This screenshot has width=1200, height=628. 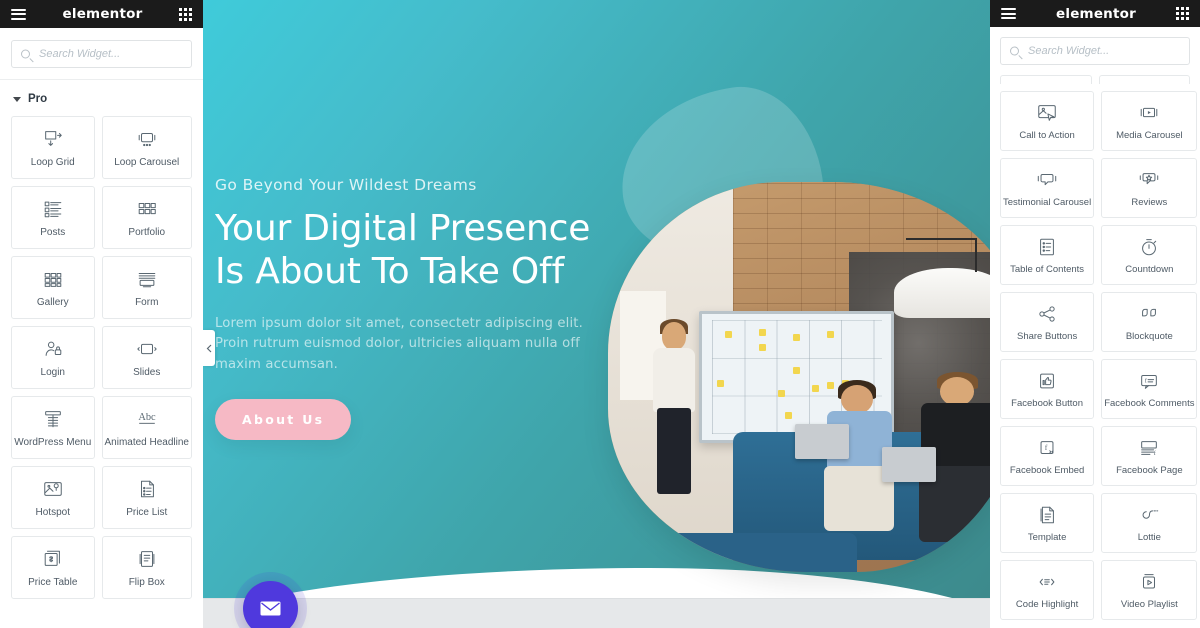 What do you see at coordinates (1149, 247) in the screenshot?
I see `countdown-icon` at bounding box center [1149, 247].